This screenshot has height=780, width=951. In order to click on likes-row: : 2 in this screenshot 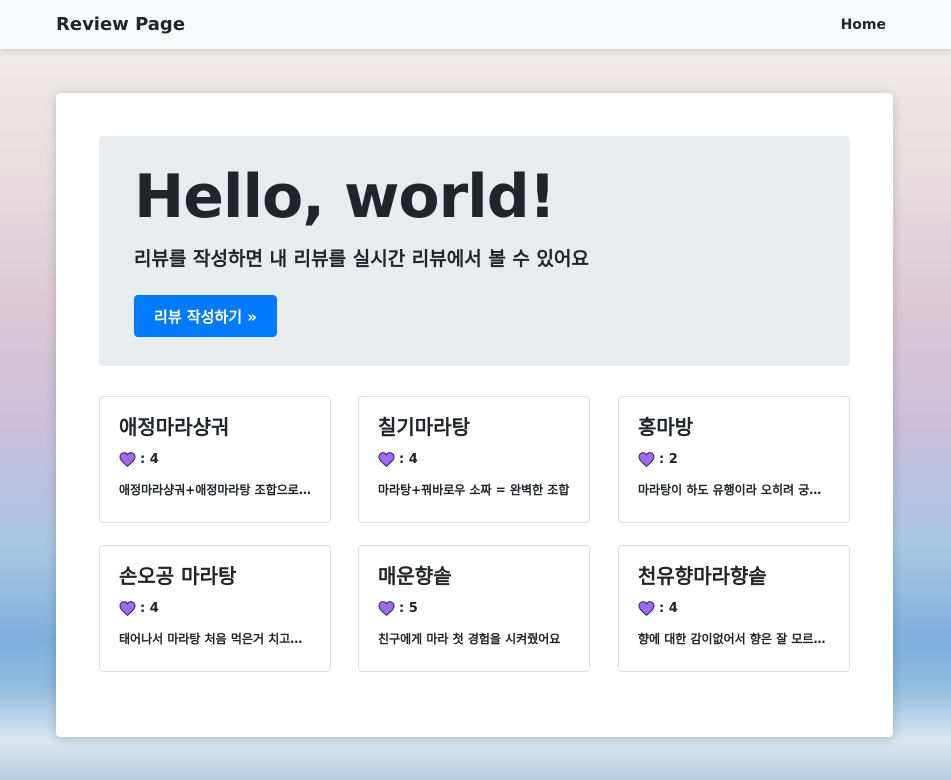, I will do `click(734, 459)`.